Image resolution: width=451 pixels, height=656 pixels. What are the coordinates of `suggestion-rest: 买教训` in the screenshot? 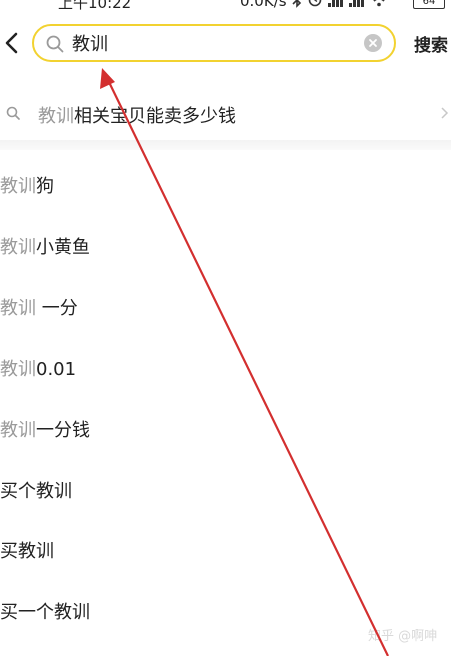 It's located at (27, 551).